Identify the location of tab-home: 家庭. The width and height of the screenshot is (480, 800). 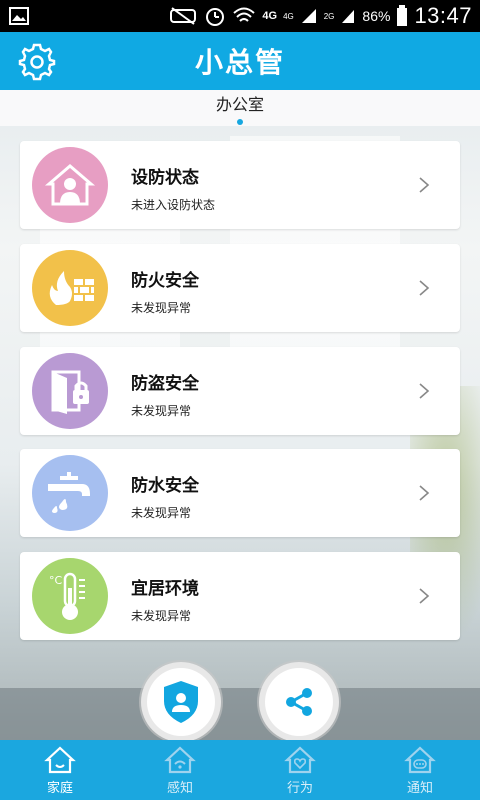
(60, 770).